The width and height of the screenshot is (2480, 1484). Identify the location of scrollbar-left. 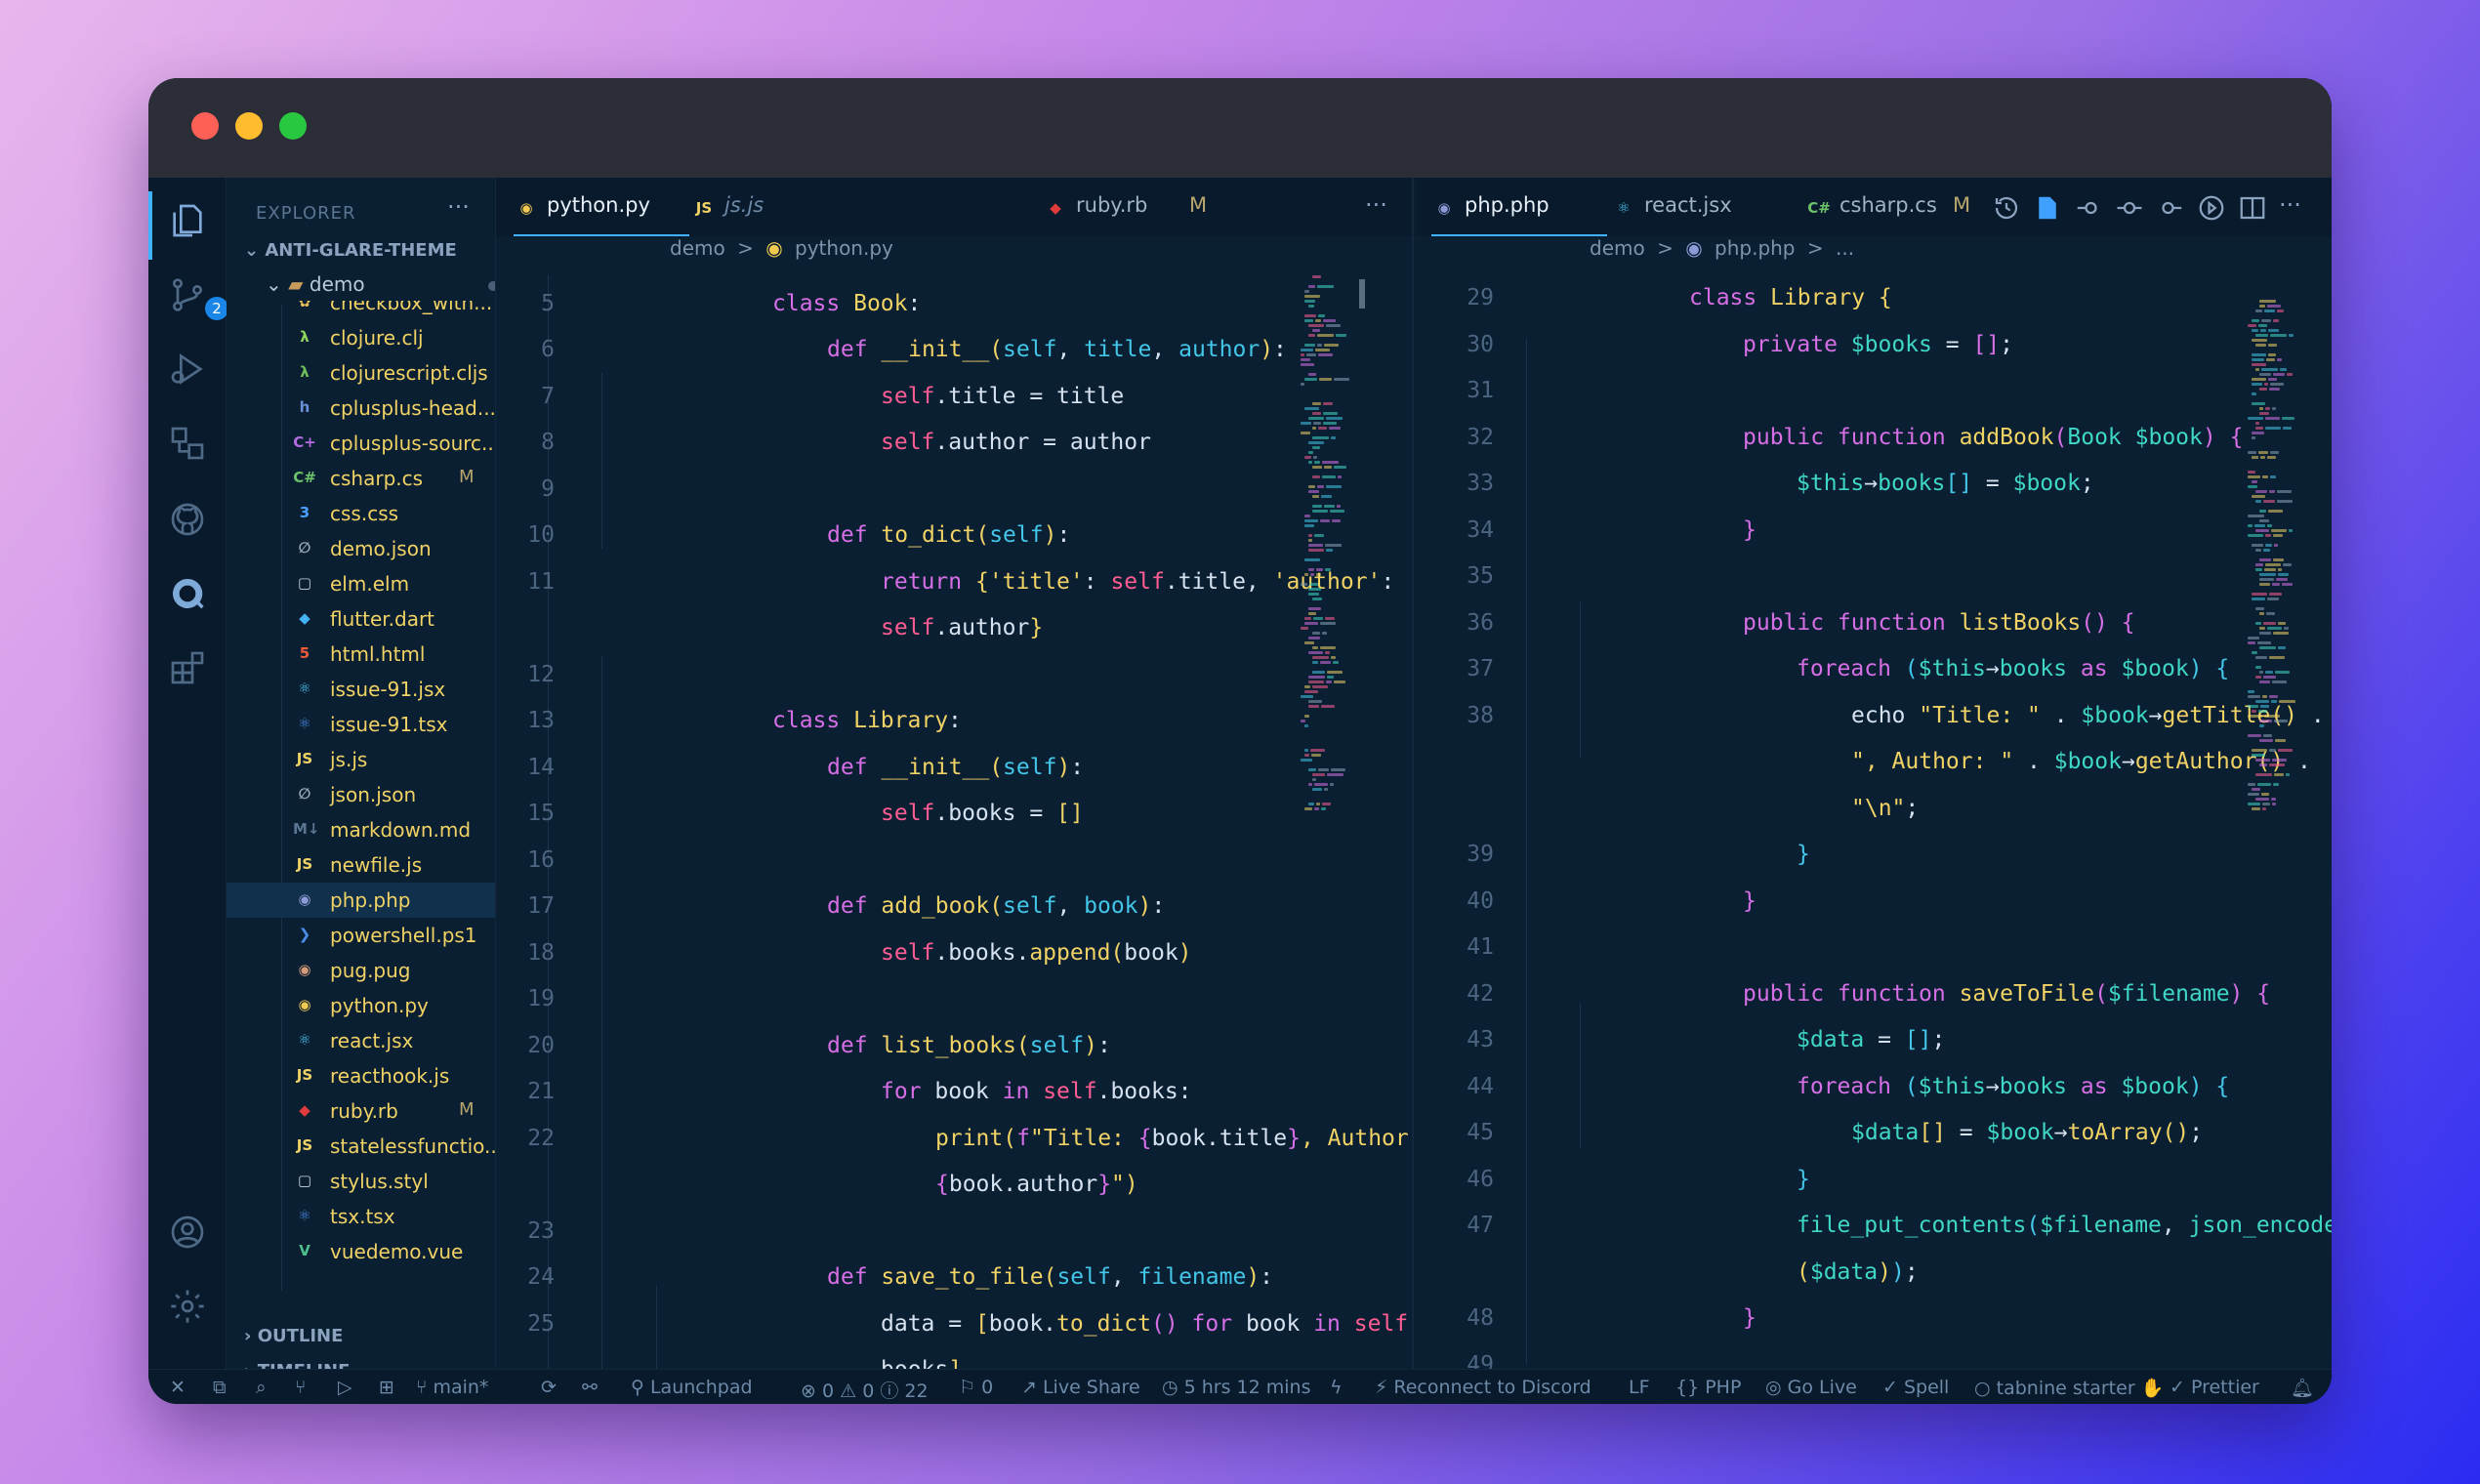
(1362, 294).